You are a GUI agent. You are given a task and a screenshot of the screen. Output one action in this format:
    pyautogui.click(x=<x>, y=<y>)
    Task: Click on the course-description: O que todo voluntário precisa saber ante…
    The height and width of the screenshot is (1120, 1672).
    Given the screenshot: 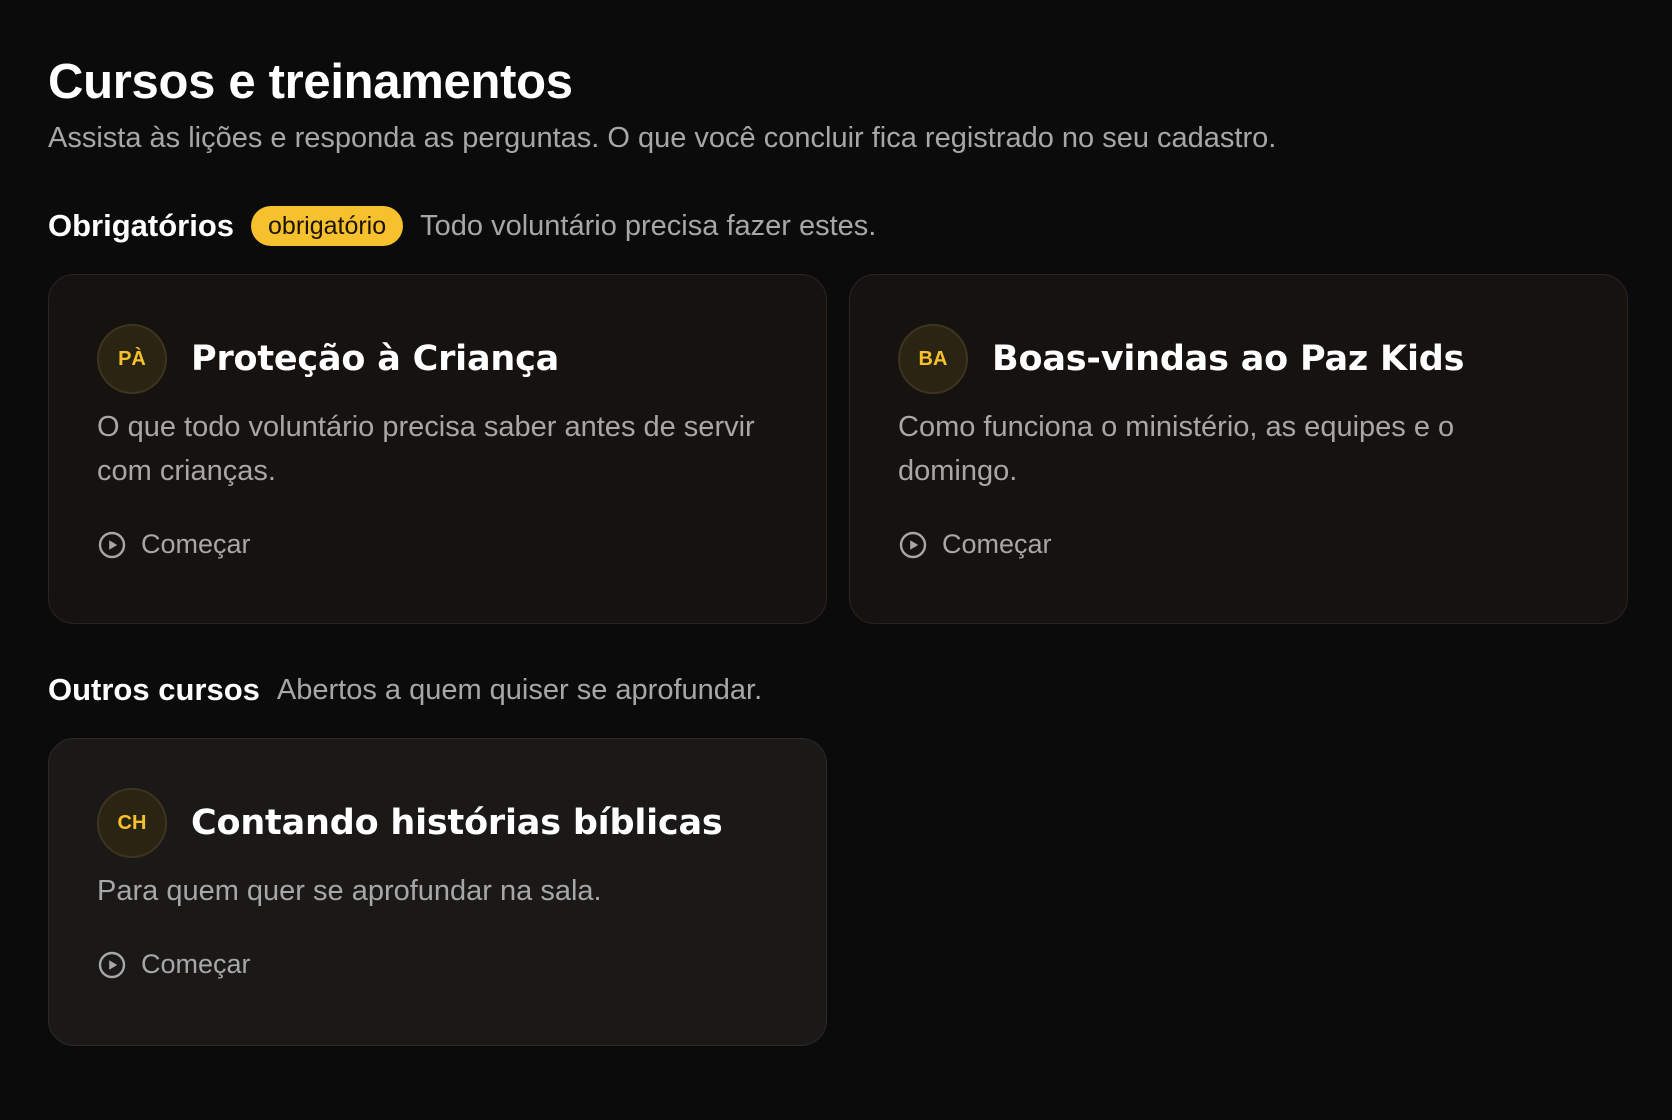 What is the action you would take?
    pyautogui.click(x=426, y=449)
    